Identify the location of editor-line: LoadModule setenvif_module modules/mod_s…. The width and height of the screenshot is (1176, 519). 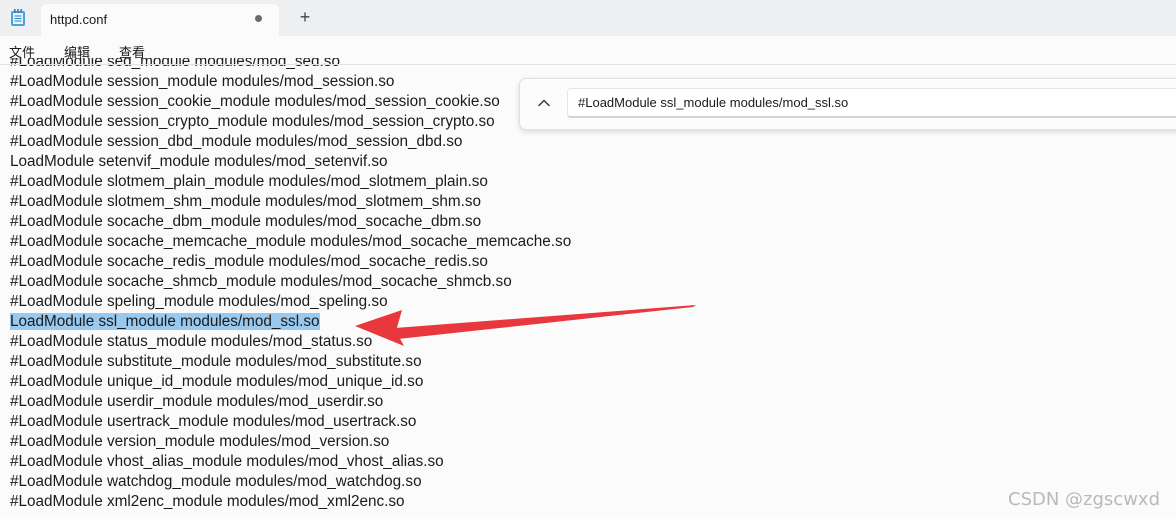
(199, 161).